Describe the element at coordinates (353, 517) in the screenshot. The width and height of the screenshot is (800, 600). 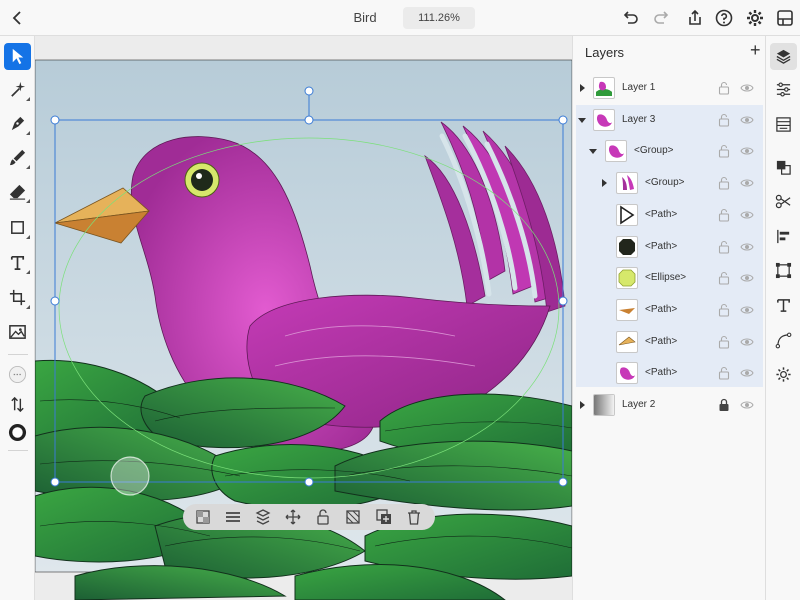
I see `mask-icon` at that location.